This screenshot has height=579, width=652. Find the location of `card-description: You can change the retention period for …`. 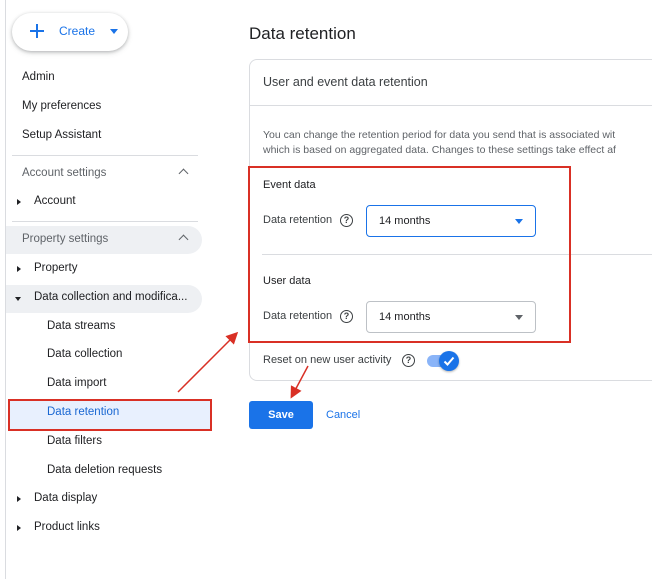

card-description: You can change the retention period for … is located at coordinates (457, 143).